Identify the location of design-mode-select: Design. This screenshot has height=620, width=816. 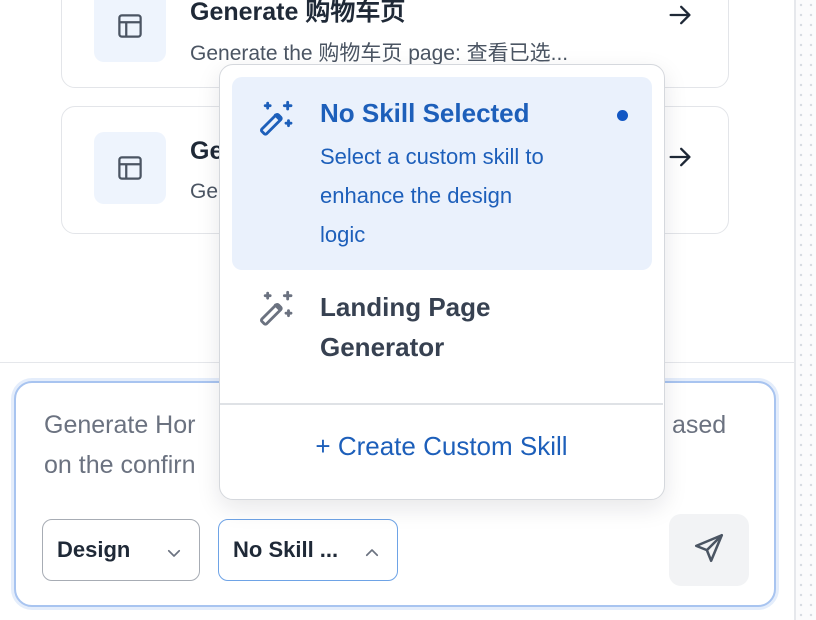
(121, 550).